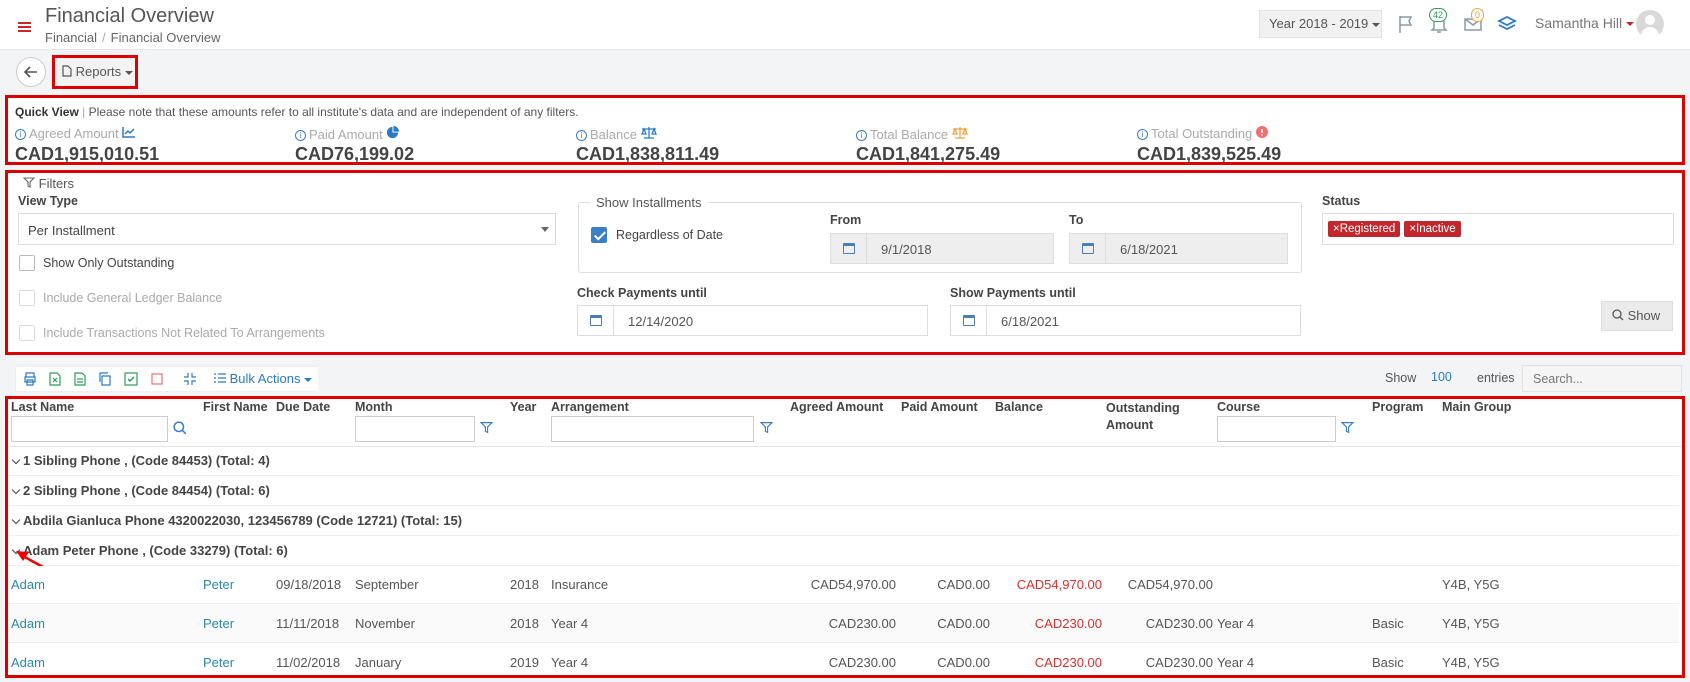 This screenshot has width=1690, height=682. What do you see at coordinates (157, 379) in the screenshot?
I see `deselect-icon` at bounding box center [157, 379].